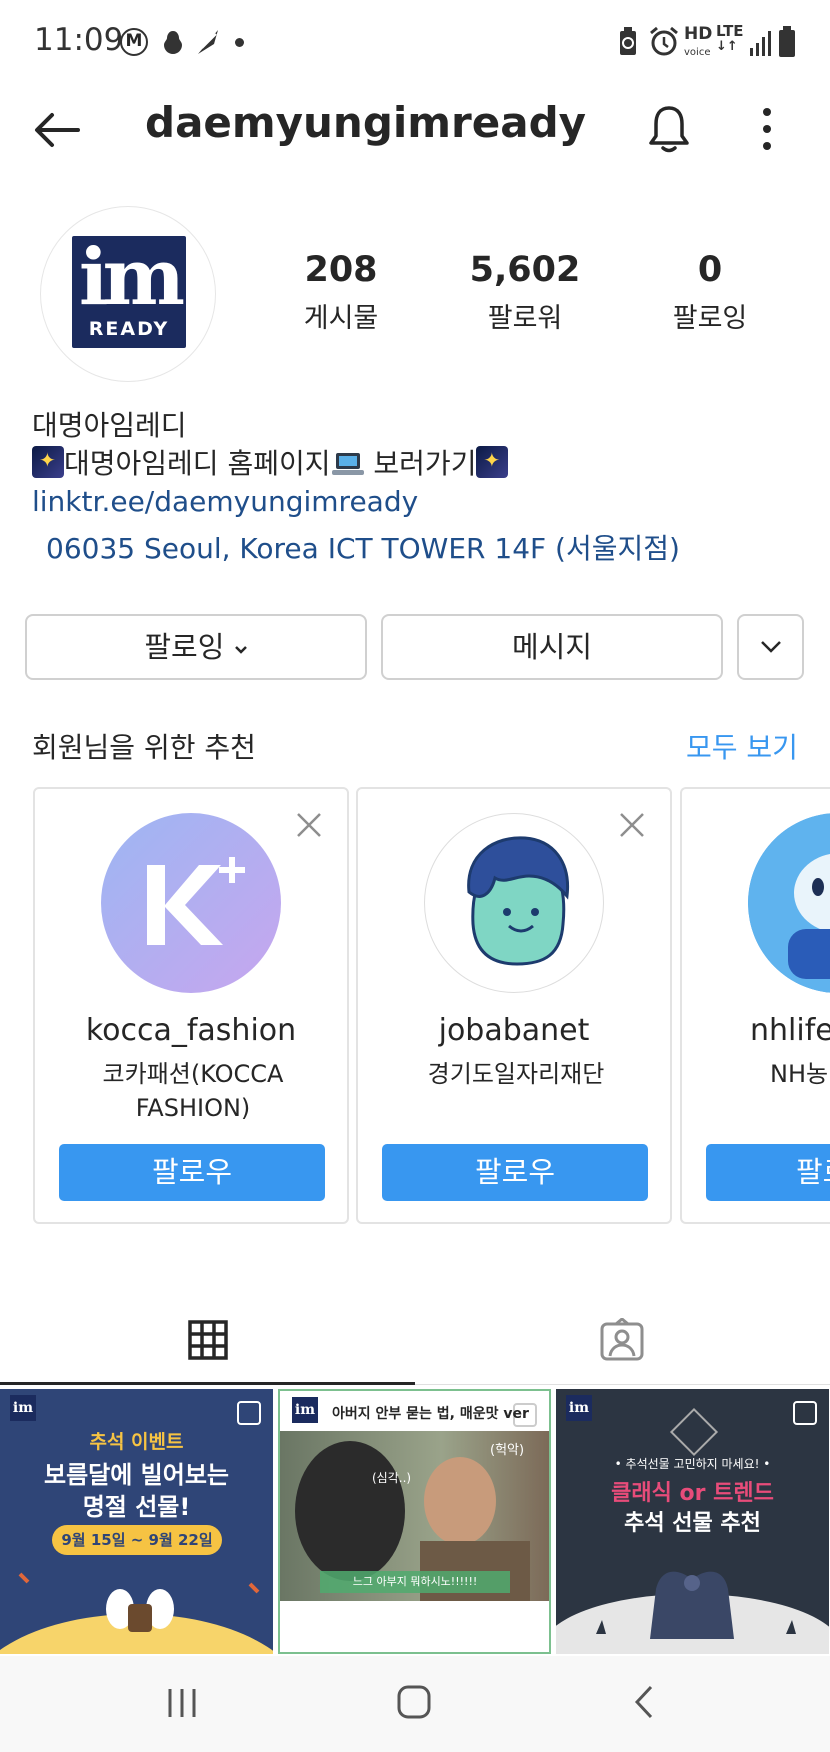 The height and width of the screenshot is (1752, 830). Describe the element at coordinates (692, 1464) in the screenshot. I see `post-top-text: • 추석선물 고민하지 마세요! •` at that location.